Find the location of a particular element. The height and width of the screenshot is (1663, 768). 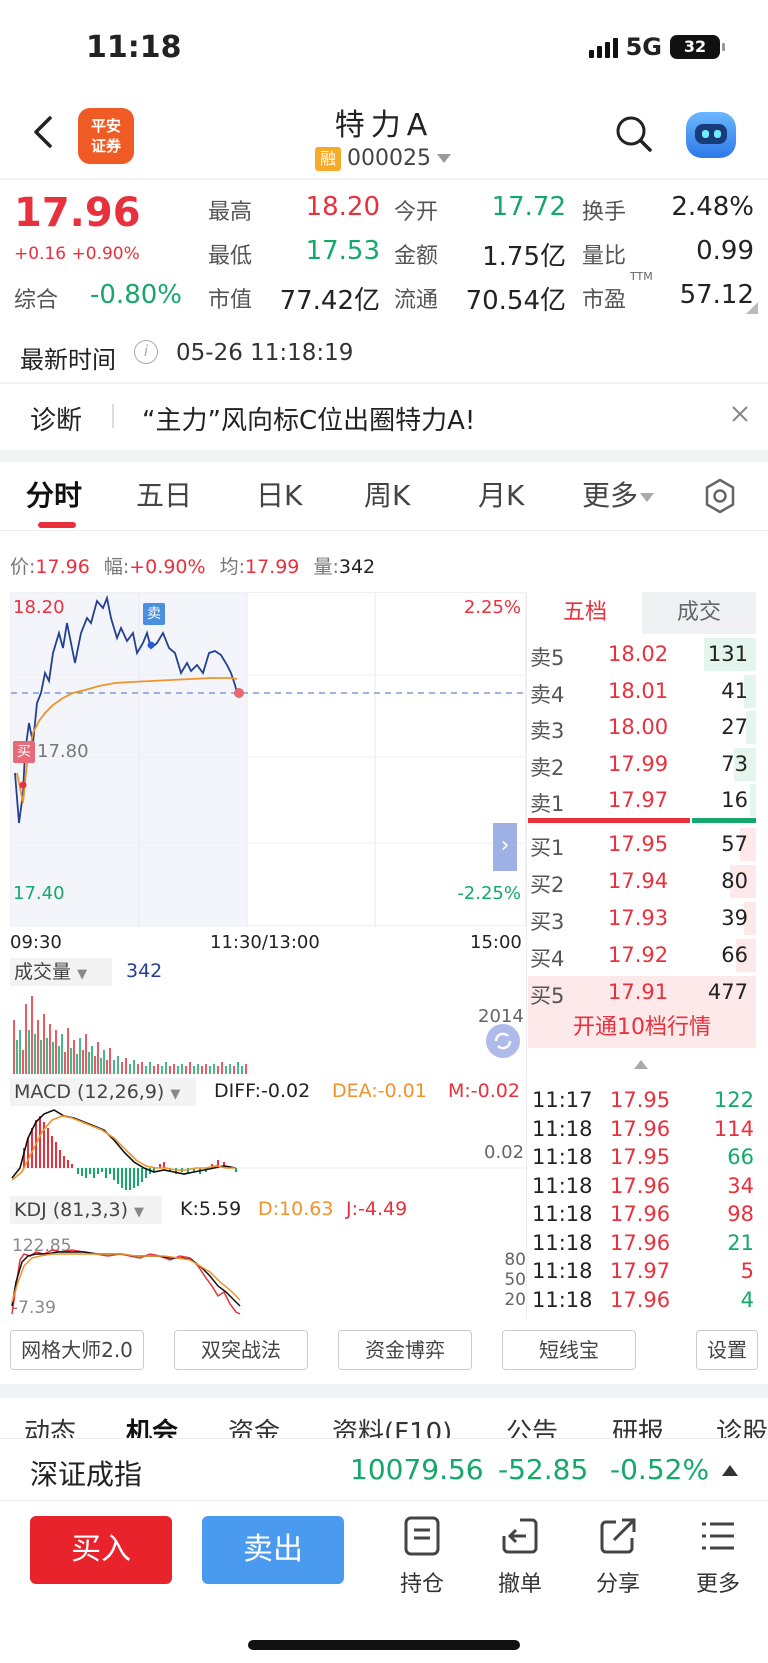

time-axis-start: 09:30 is located at coordinates (36, 942).